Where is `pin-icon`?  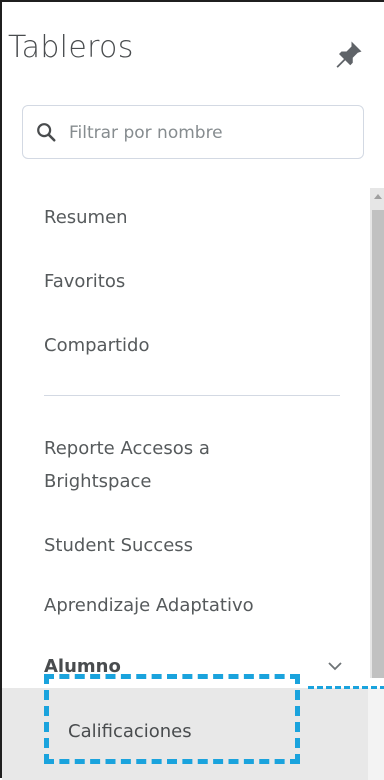 pin-icon is located at coordinates (349, 54).